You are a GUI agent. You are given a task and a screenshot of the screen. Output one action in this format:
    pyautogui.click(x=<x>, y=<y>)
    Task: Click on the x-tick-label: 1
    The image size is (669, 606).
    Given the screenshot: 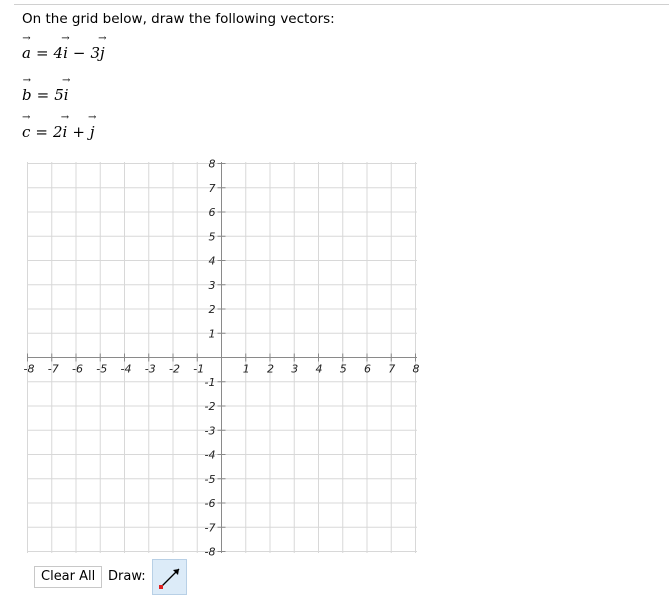 What is the action you would take?
    pyautogui.click(x=246, y=369)
    